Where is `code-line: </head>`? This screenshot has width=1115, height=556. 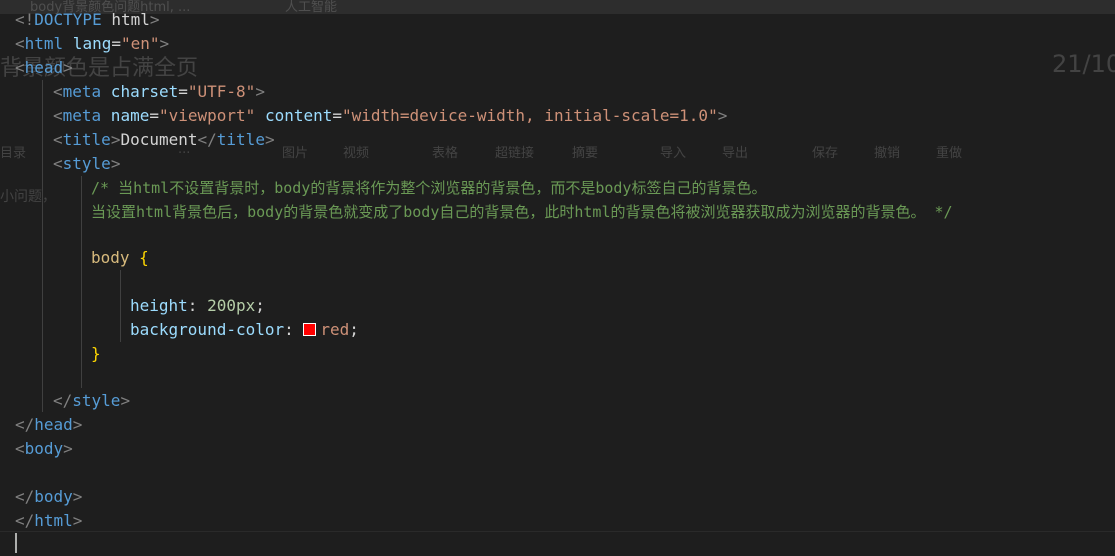 code-line: </head> is located at coordinates (48, 425).